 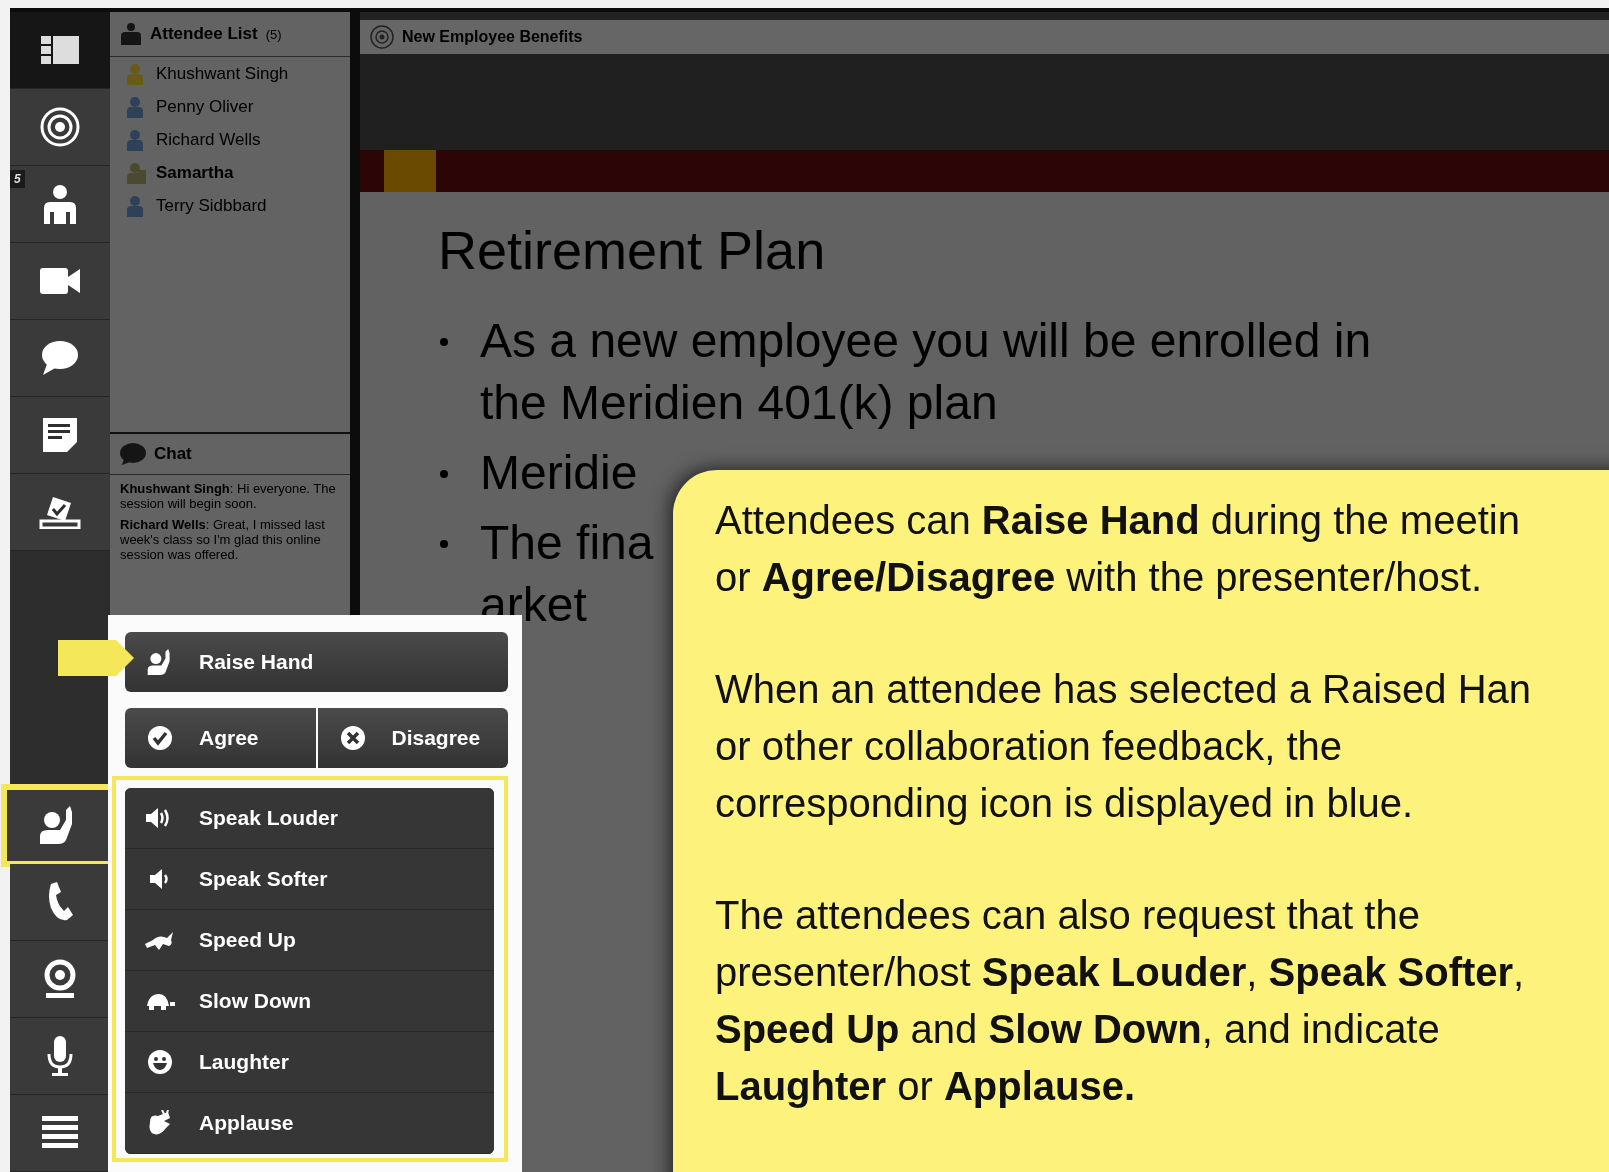 I want to click on attendee-item: Richard Wells, so click(x=230, y=139).